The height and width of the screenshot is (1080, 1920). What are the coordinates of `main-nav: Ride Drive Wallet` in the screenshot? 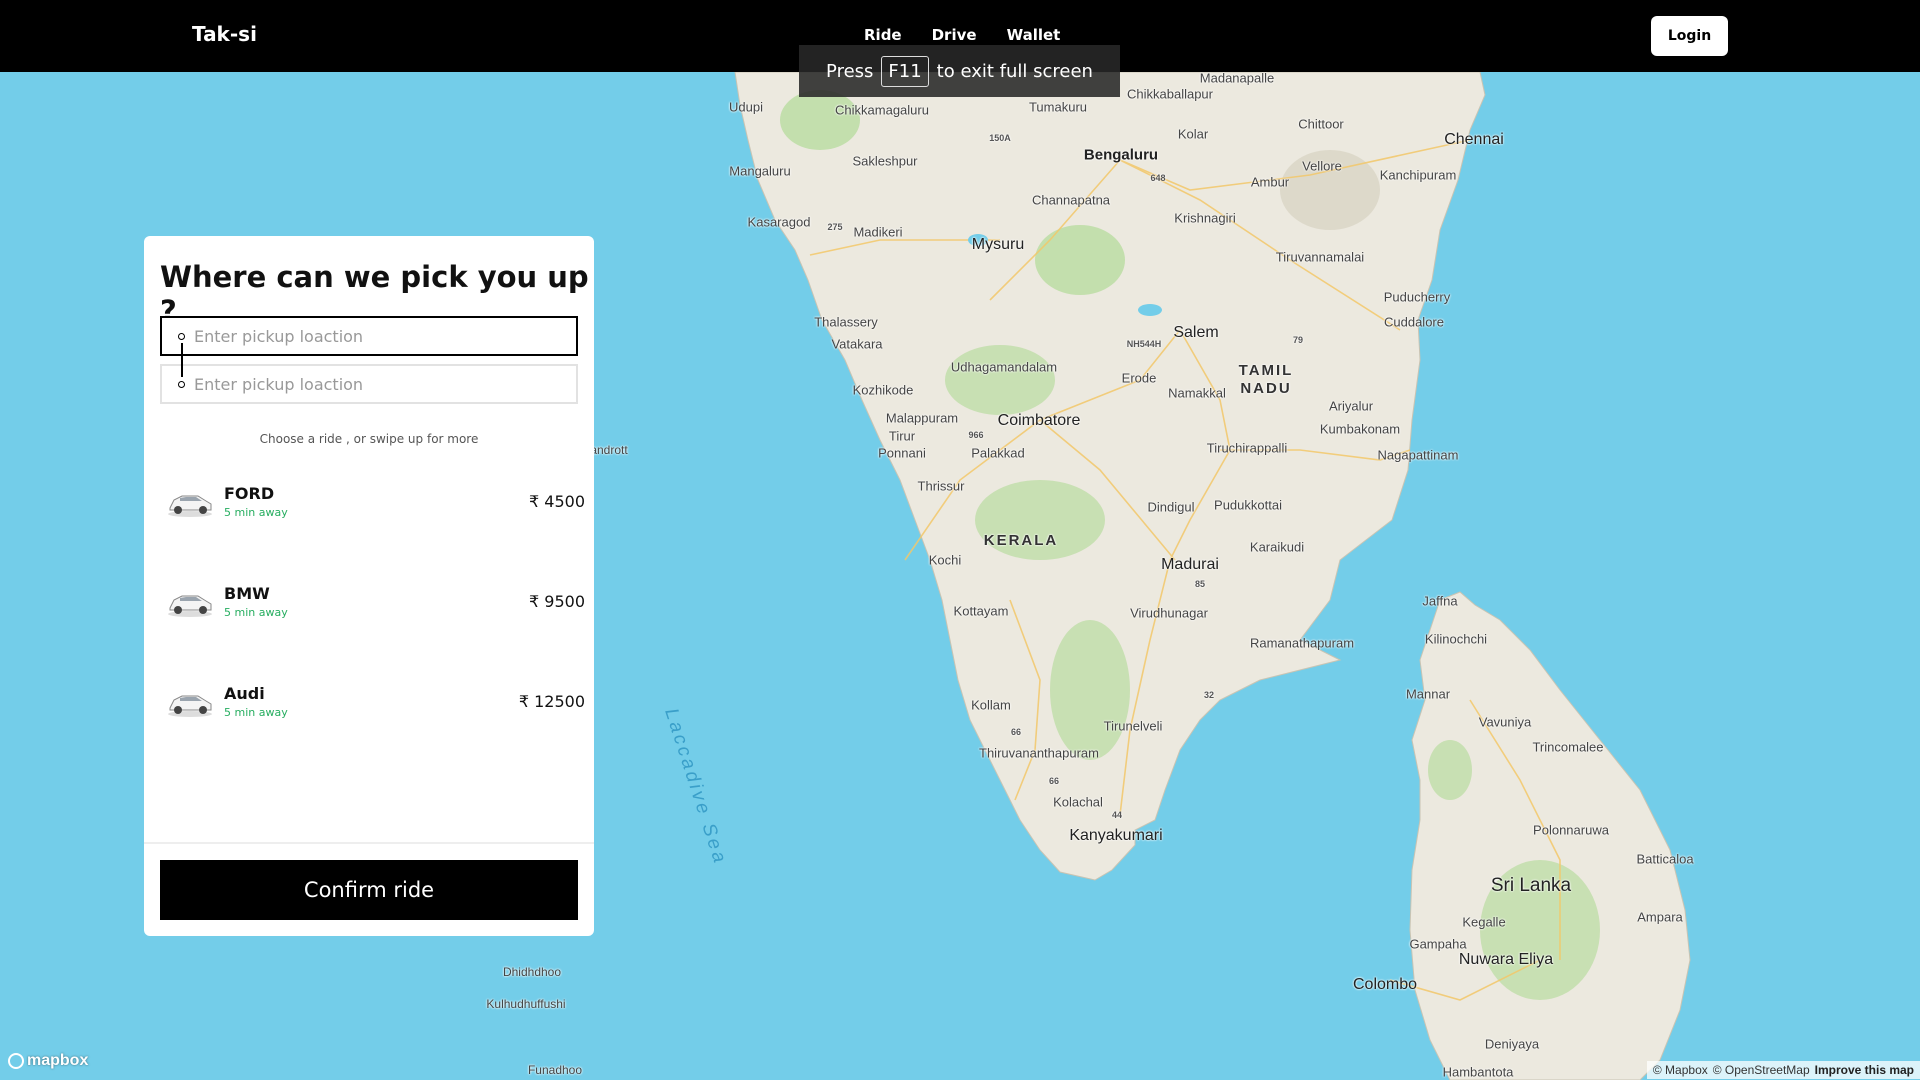 It's located at (962, 35).